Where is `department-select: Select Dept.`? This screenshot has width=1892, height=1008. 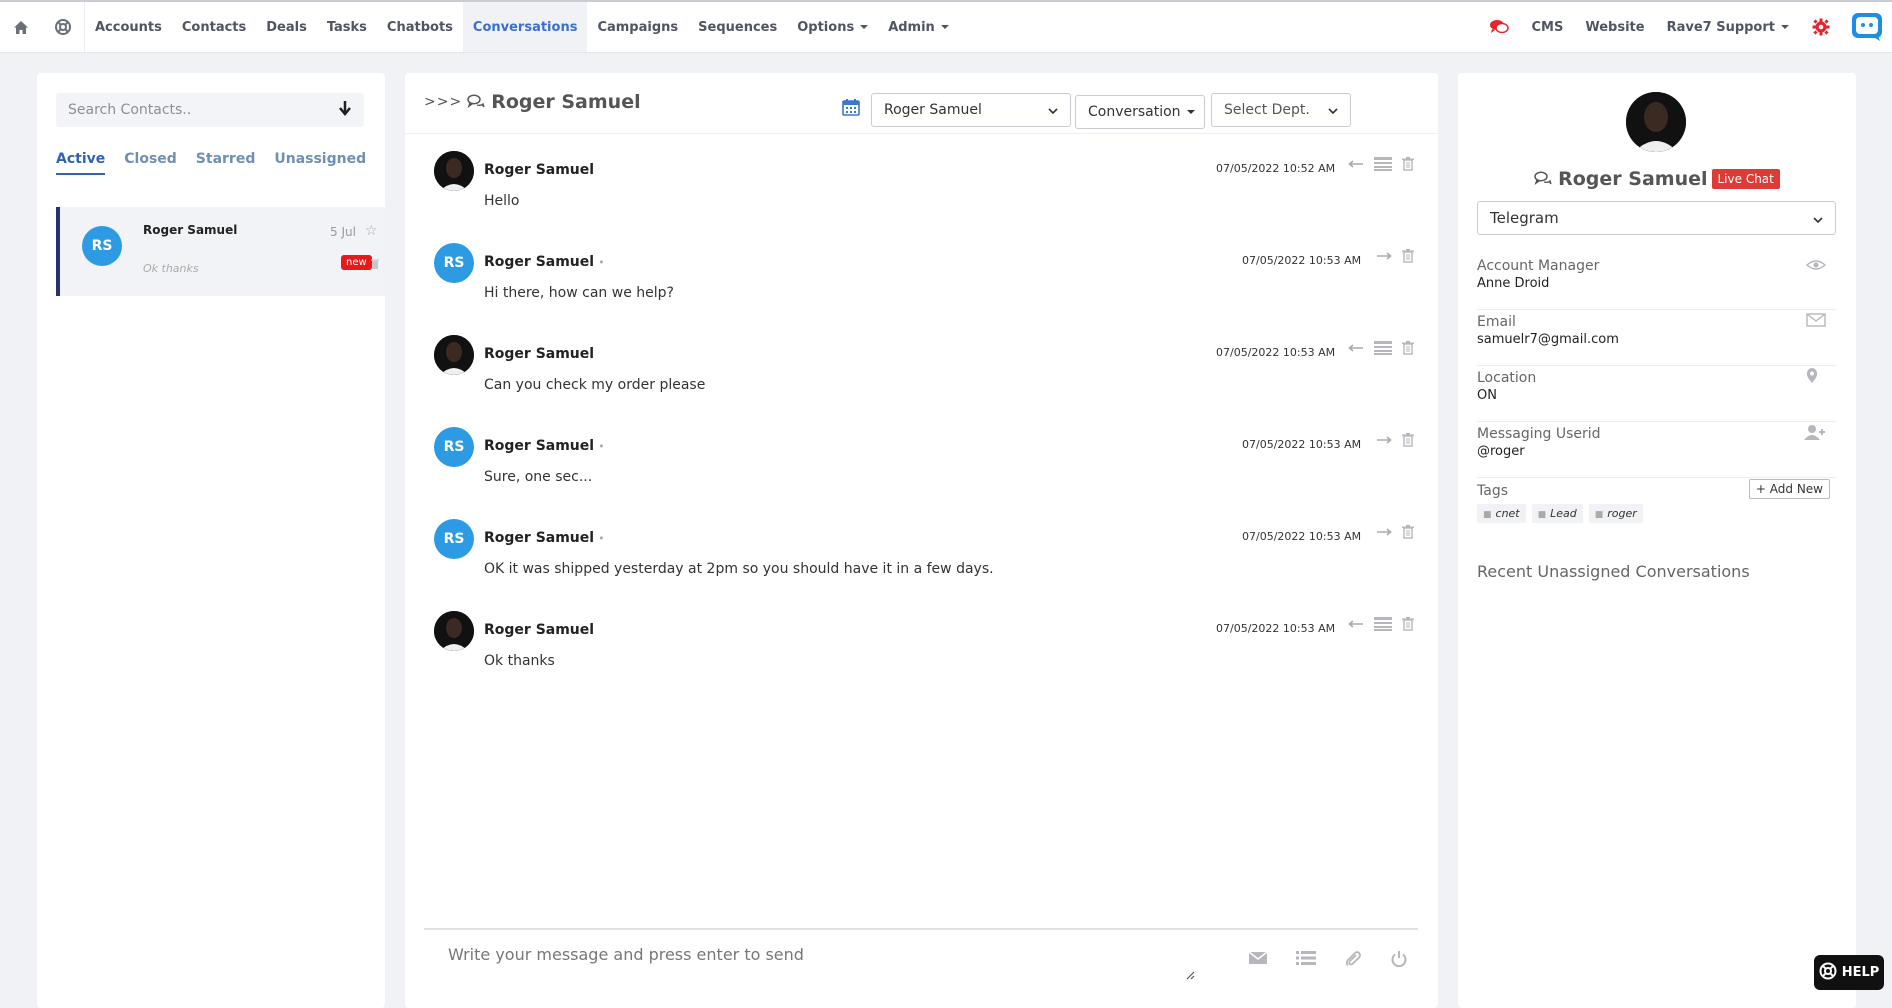
department-select: Select Dept. is located at coordinates (1281, 110).